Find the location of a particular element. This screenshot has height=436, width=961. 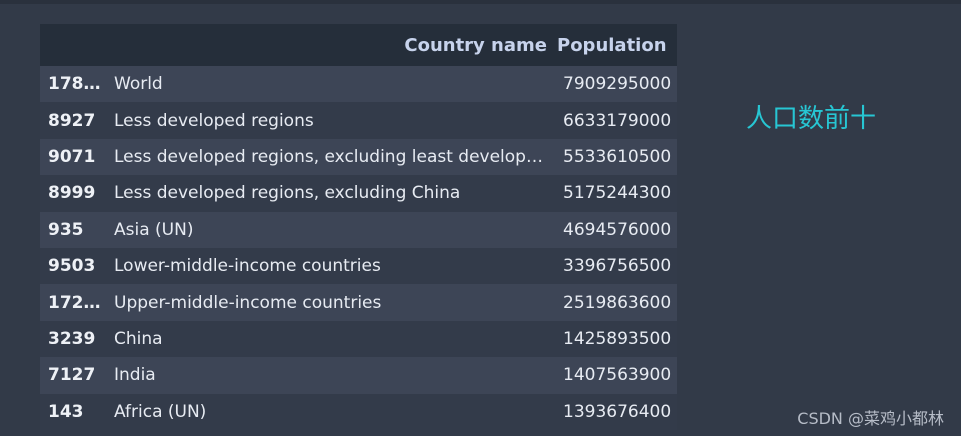

population-cell: 2519863600 is located at coordinates (617, 302).